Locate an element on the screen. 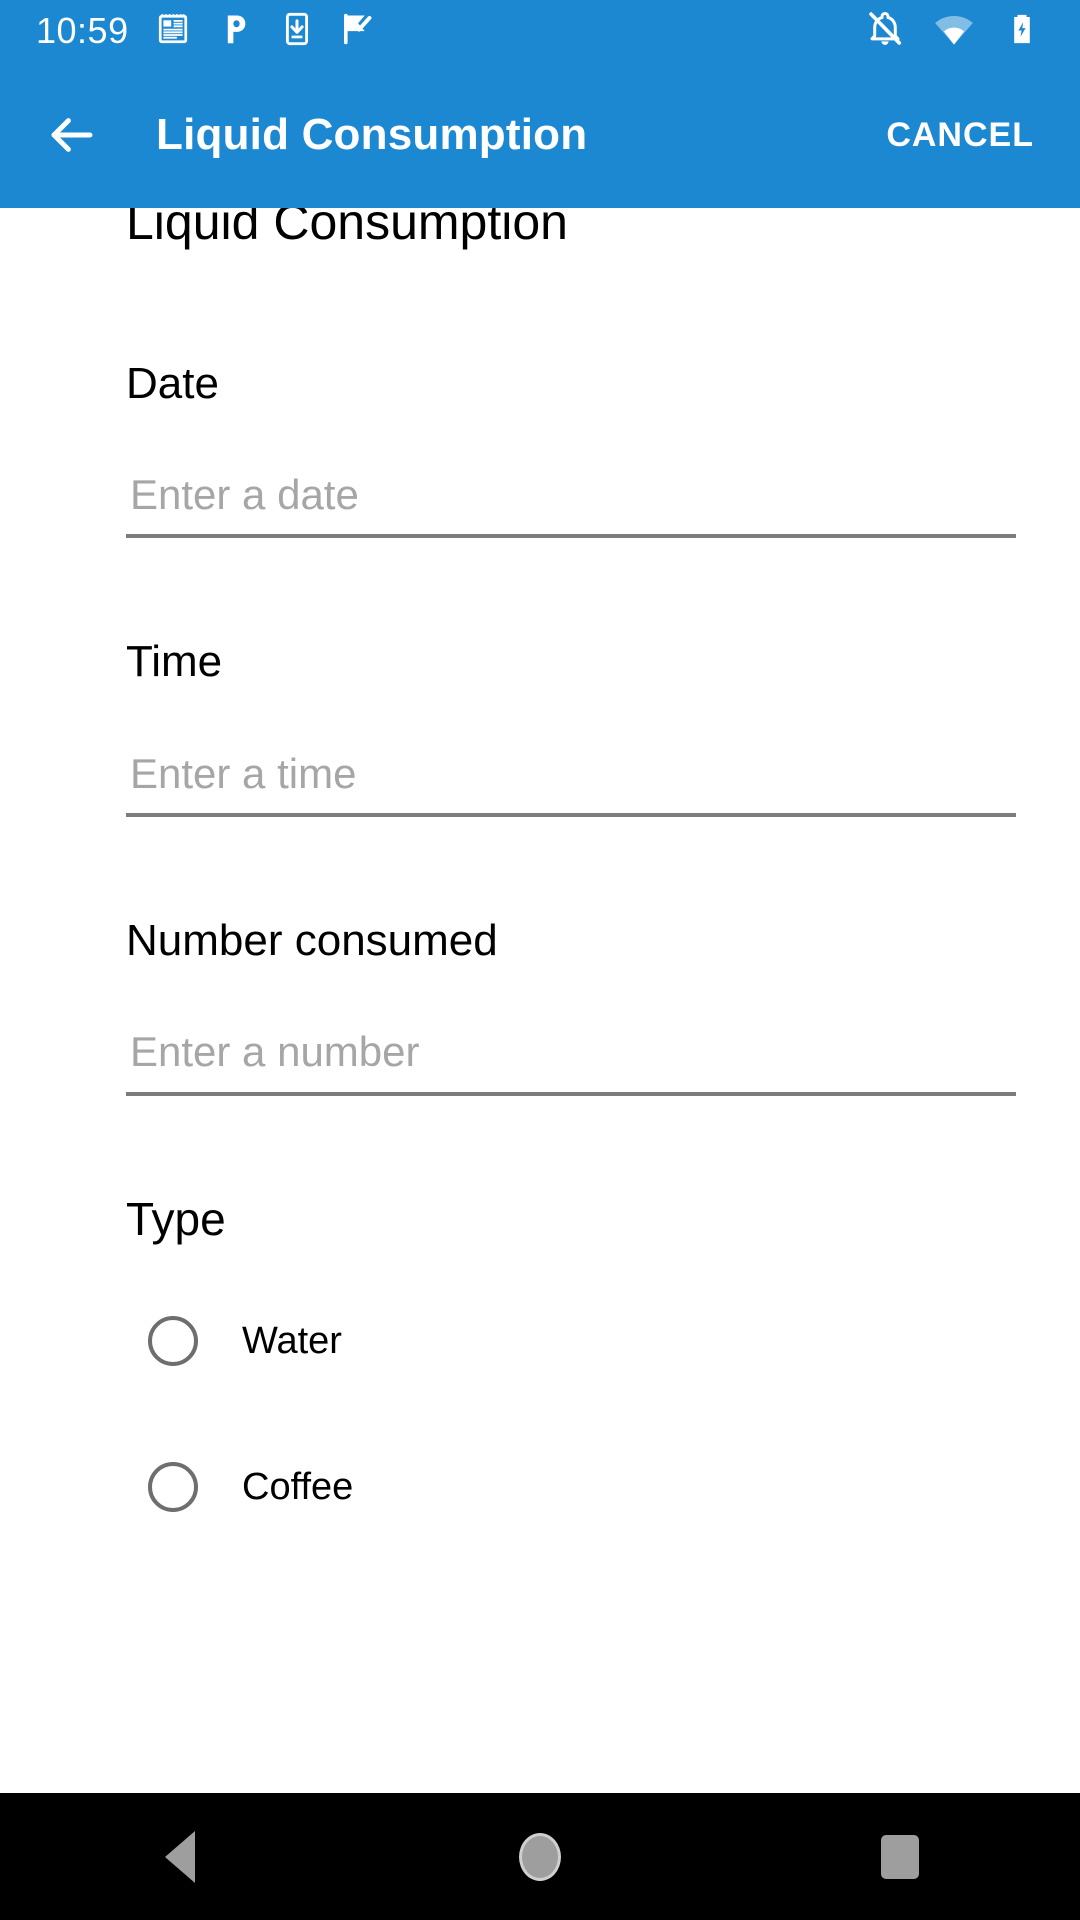 Image resolution: width=1080 pixels, height=1920 pixels. radio-option-water: Water is located at coordinates (603, 1341).